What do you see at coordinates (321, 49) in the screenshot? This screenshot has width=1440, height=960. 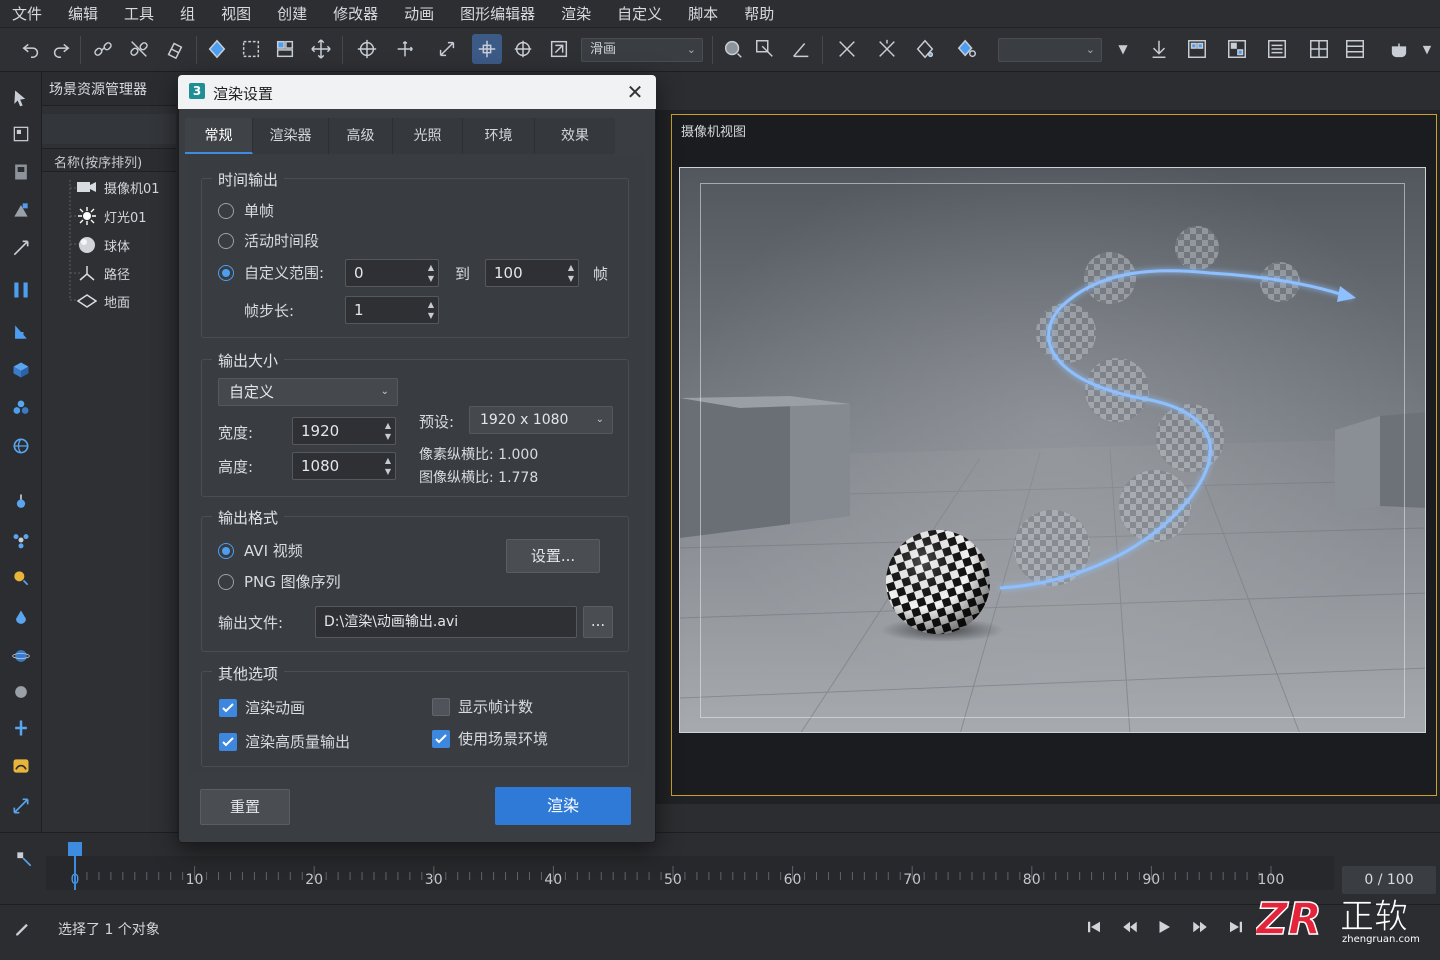 I see `move-icon` at bounding box center [321, 49].